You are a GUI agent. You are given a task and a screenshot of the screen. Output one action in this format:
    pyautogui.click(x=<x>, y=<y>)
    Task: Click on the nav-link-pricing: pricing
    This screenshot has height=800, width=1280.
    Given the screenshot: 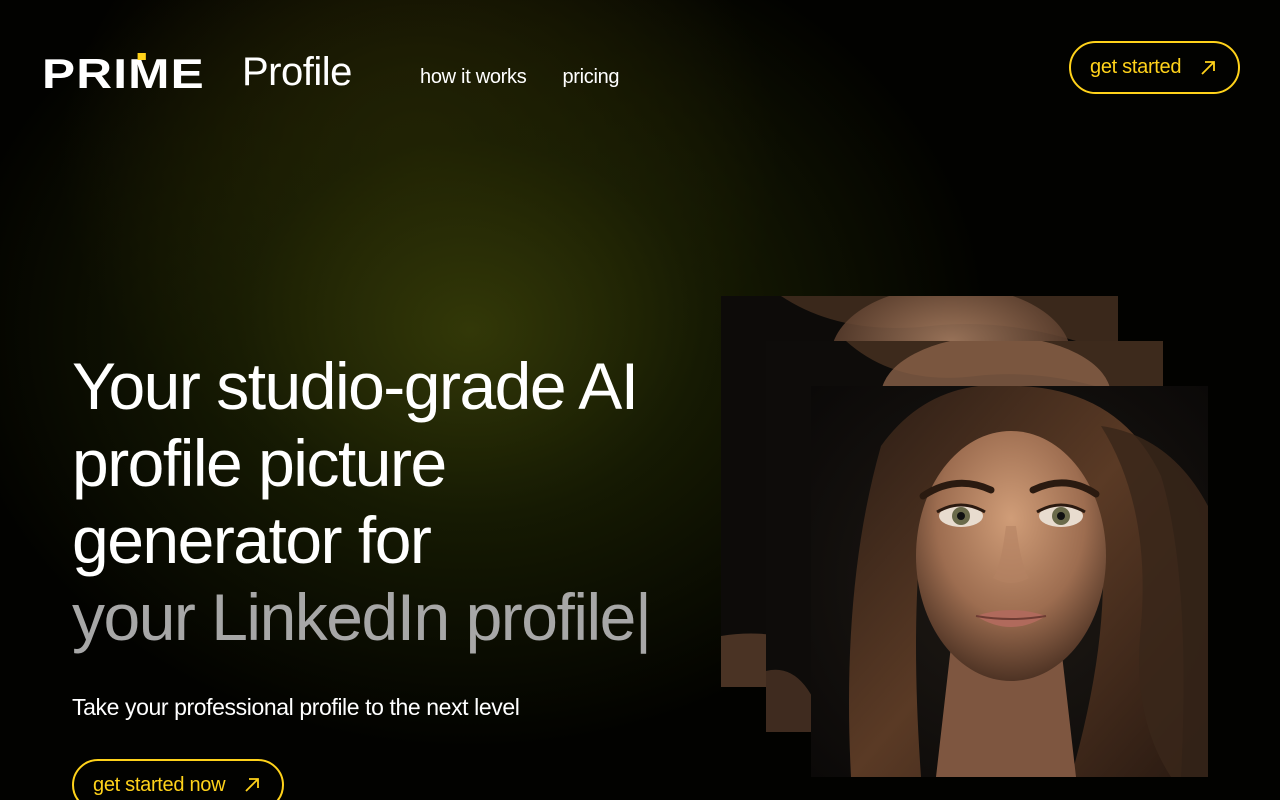 What is the action you would take?
    pyautogui.click(x=590, y=77)
    